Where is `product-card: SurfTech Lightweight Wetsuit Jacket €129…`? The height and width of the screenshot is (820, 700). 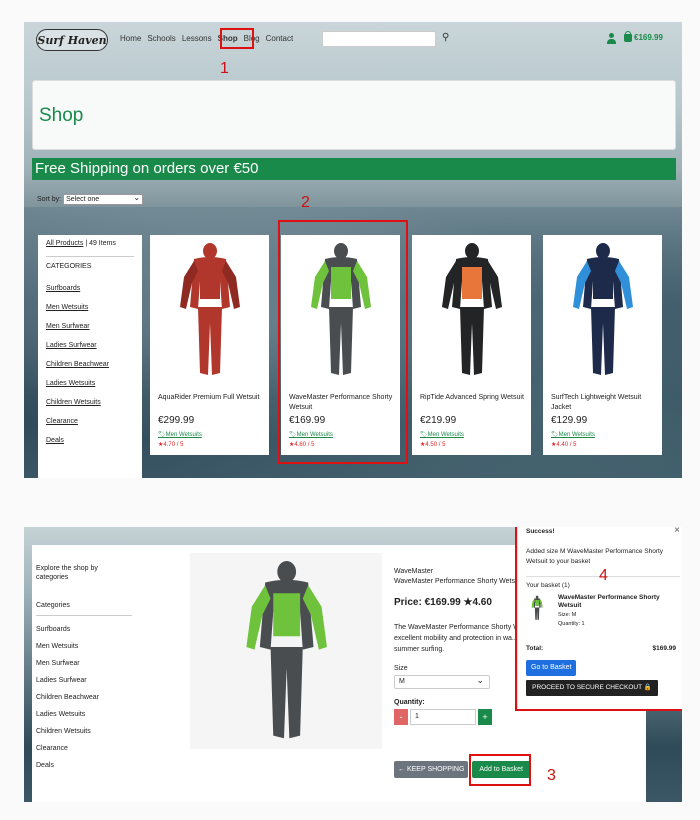 product-card: SurfTech Lightweight Wetsuit Jacket €129… is located at coordinates (602, 345).